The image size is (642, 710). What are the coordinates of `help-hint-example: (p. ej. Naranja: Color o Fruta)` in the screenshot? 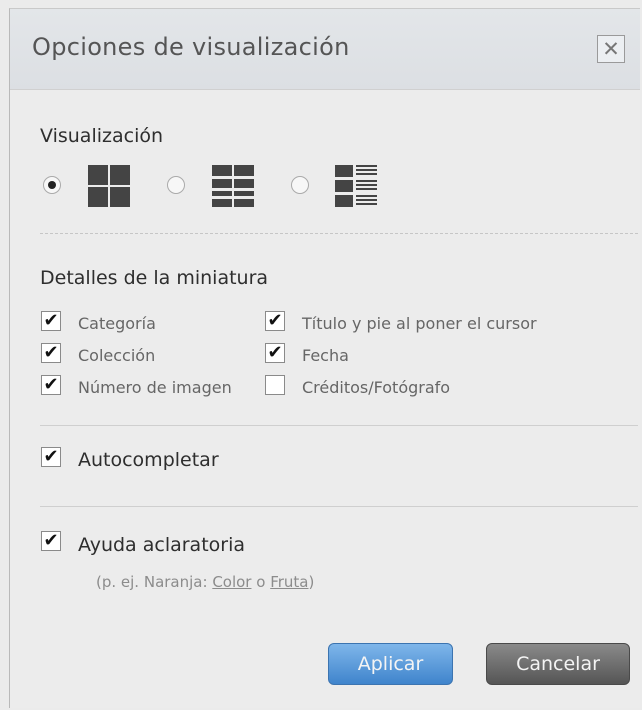 It's located at (205, 582).